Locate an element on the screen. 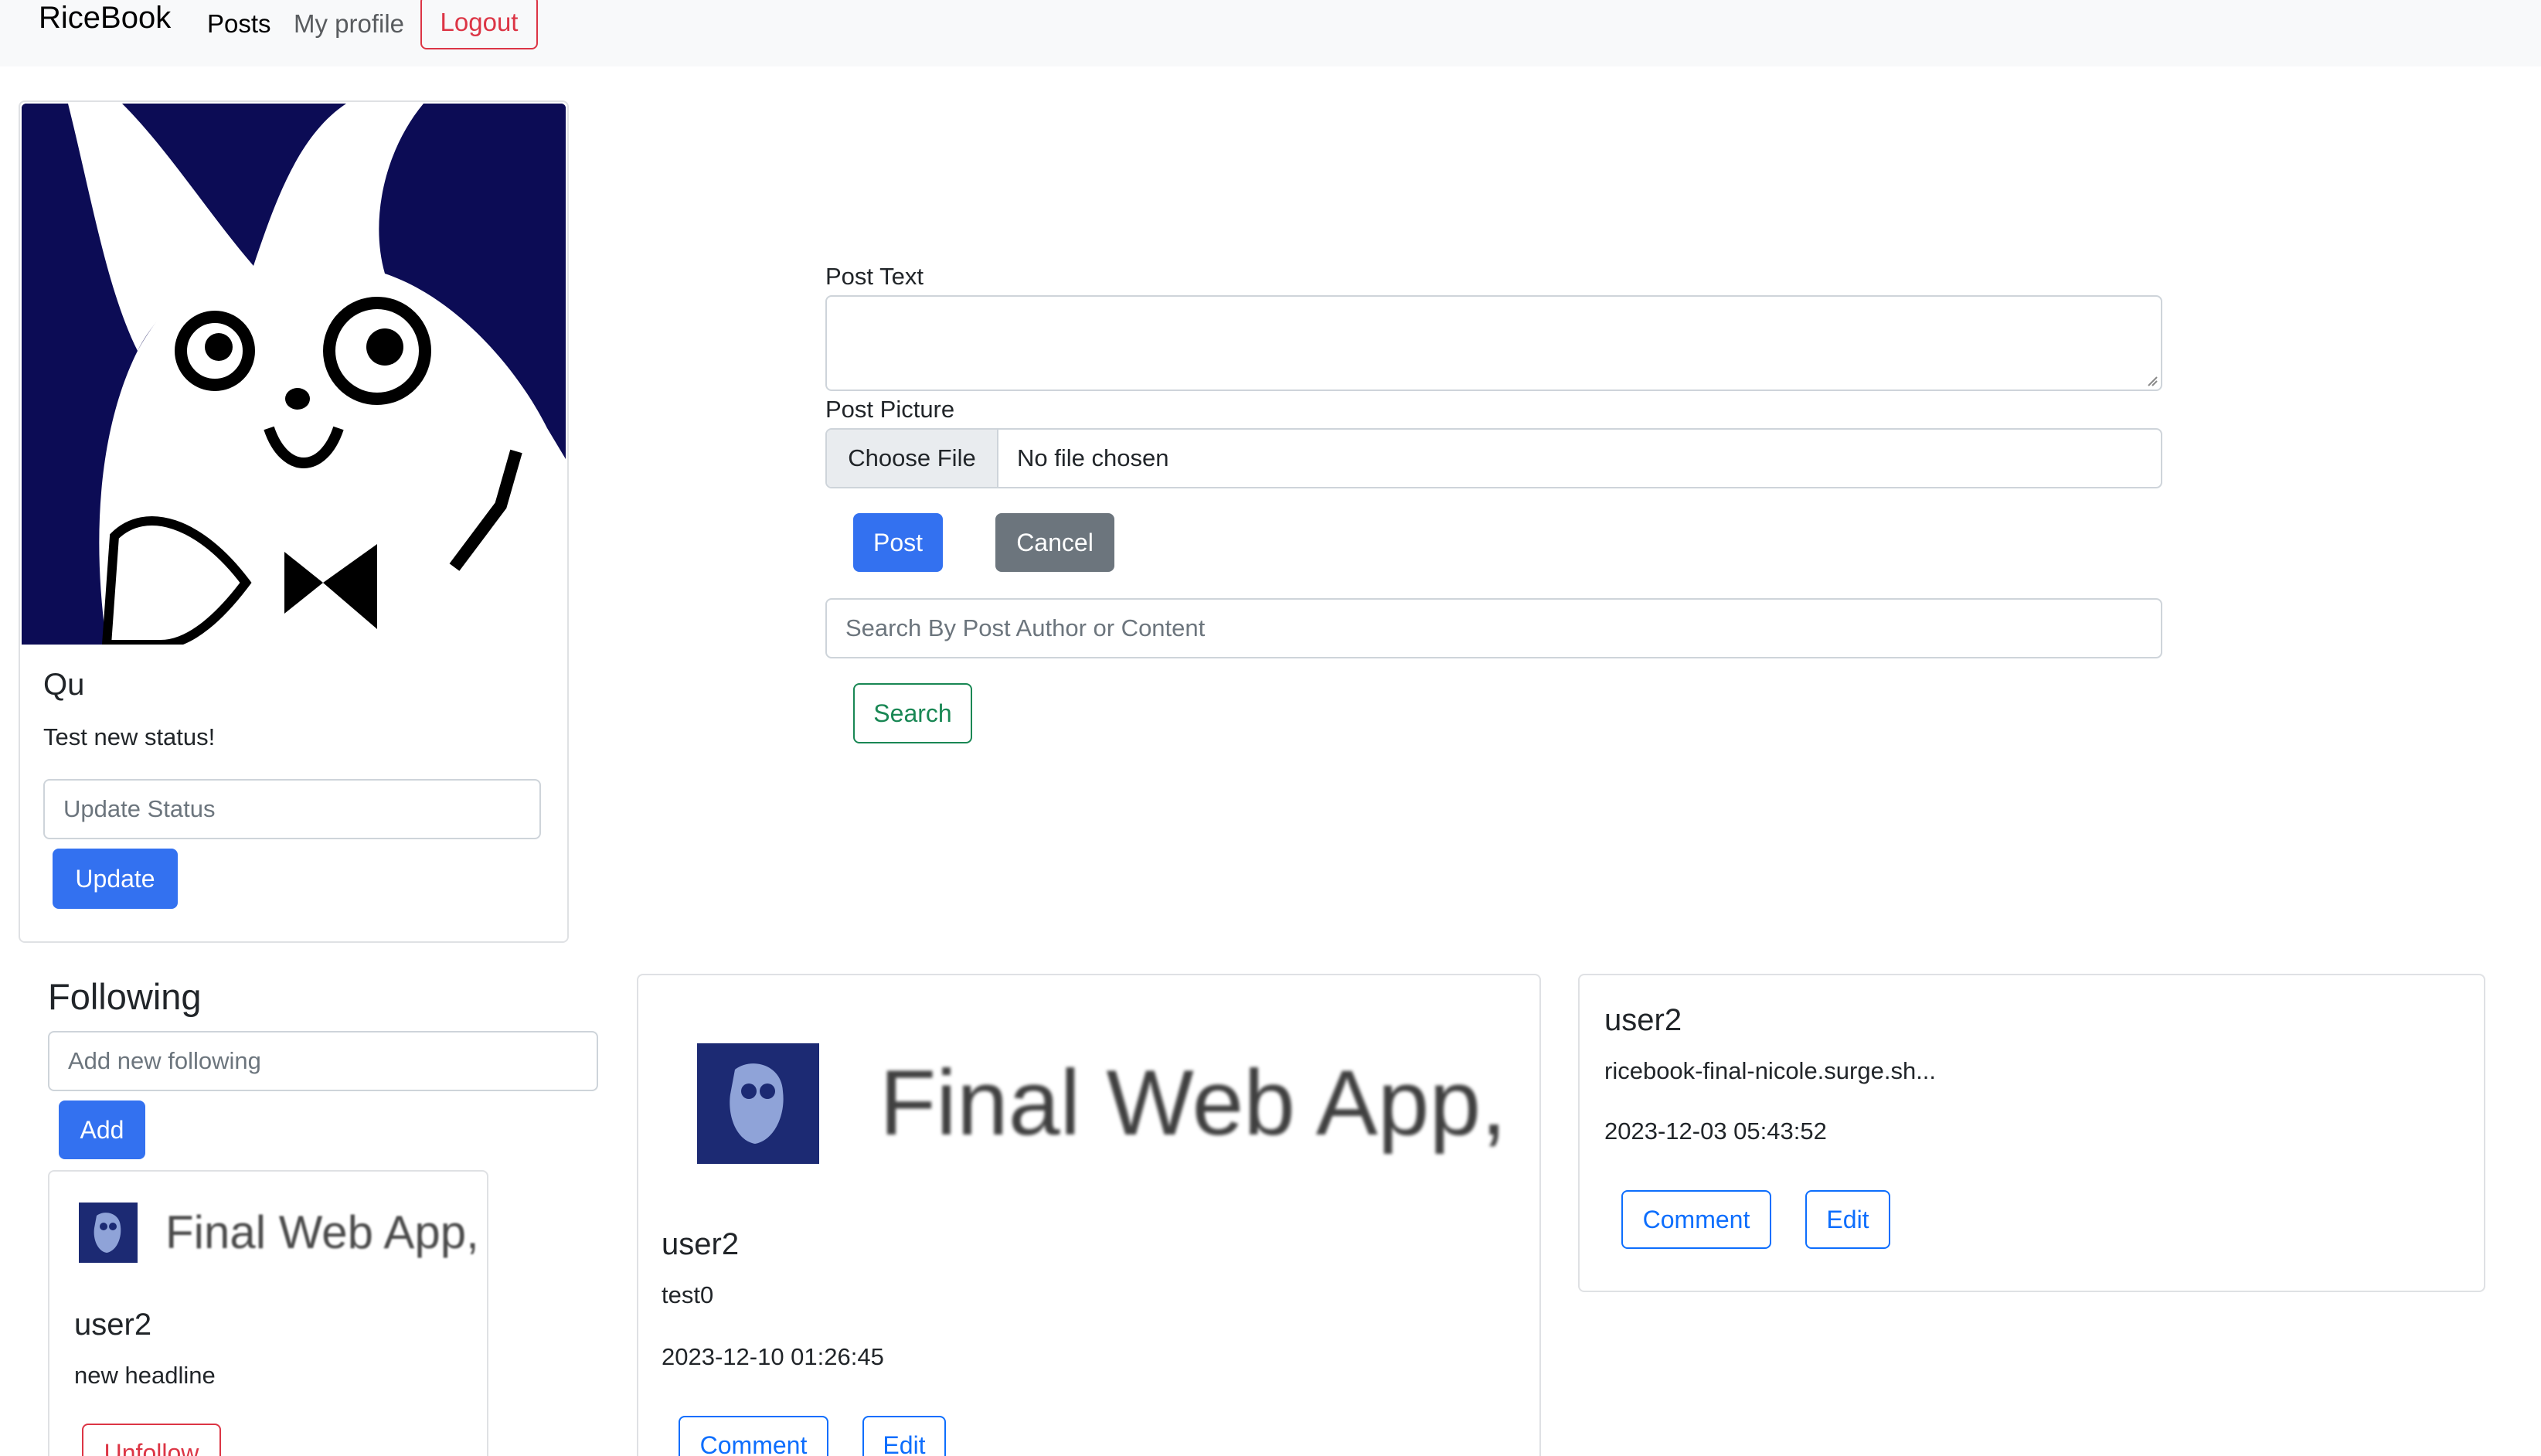  search-button: Search is located at coordinates (913, 713).